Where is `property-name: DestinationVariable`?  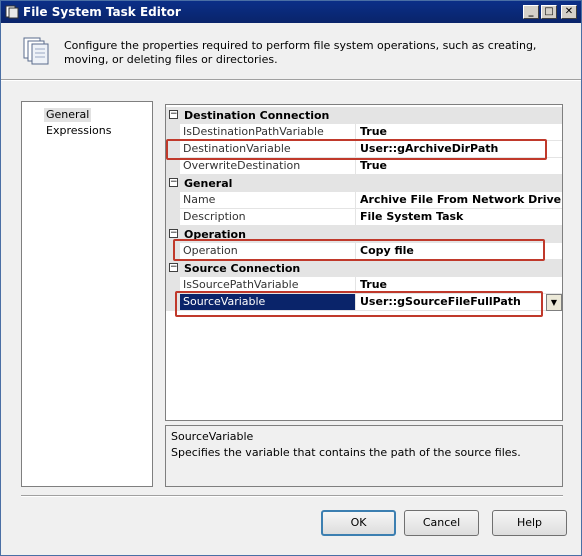 property-name: DestinationVariable is located at coordinates (268, 149).